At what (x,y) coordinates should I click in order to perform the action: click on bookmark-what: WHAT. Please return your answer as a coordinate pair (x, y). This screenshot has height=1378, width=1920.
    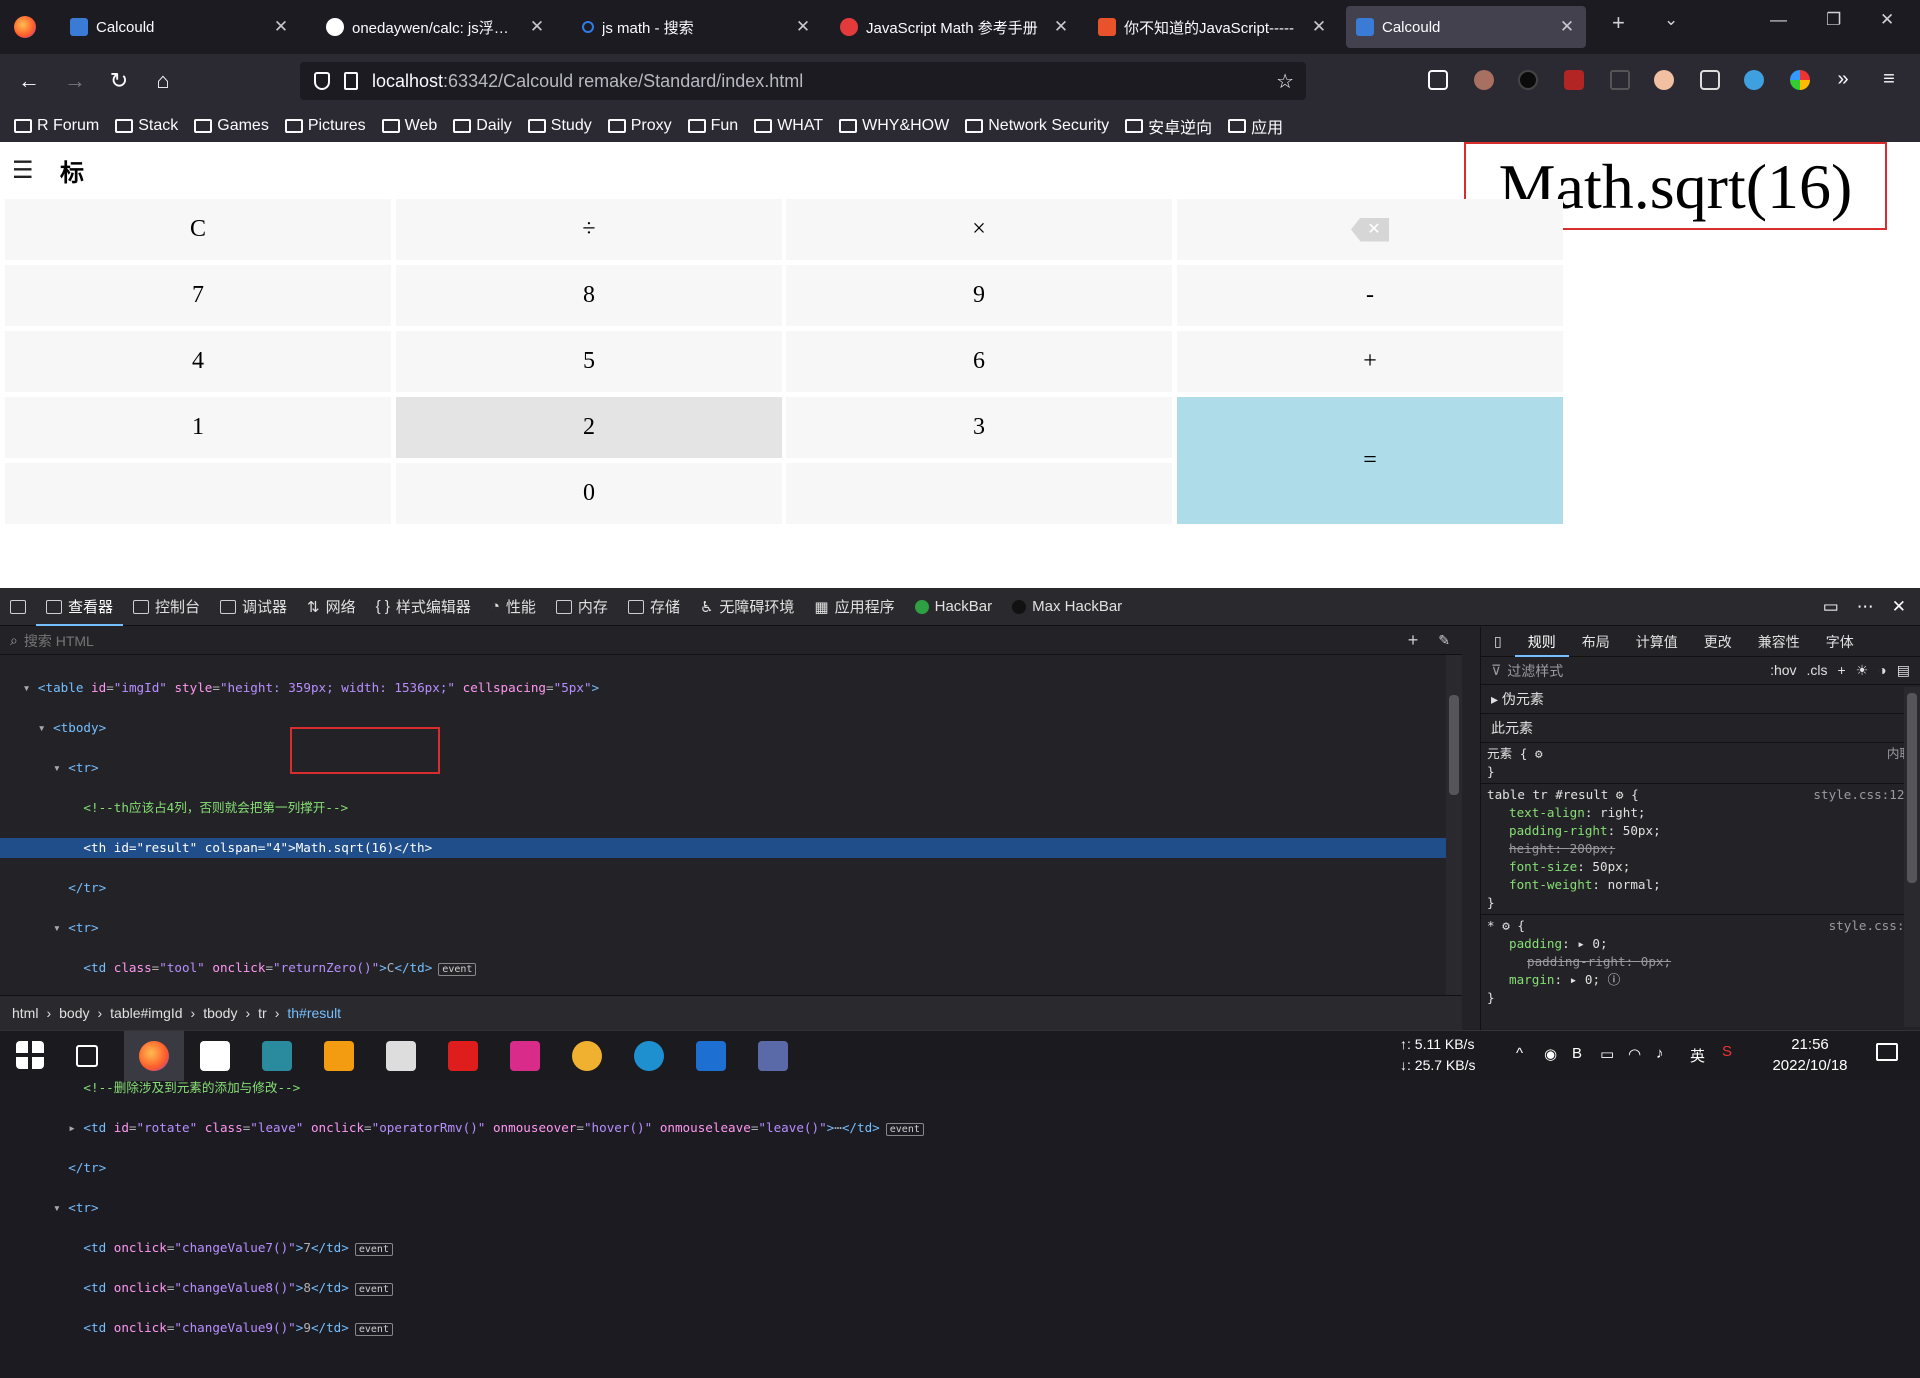
    Looking at the image, I should click on (788, 126).